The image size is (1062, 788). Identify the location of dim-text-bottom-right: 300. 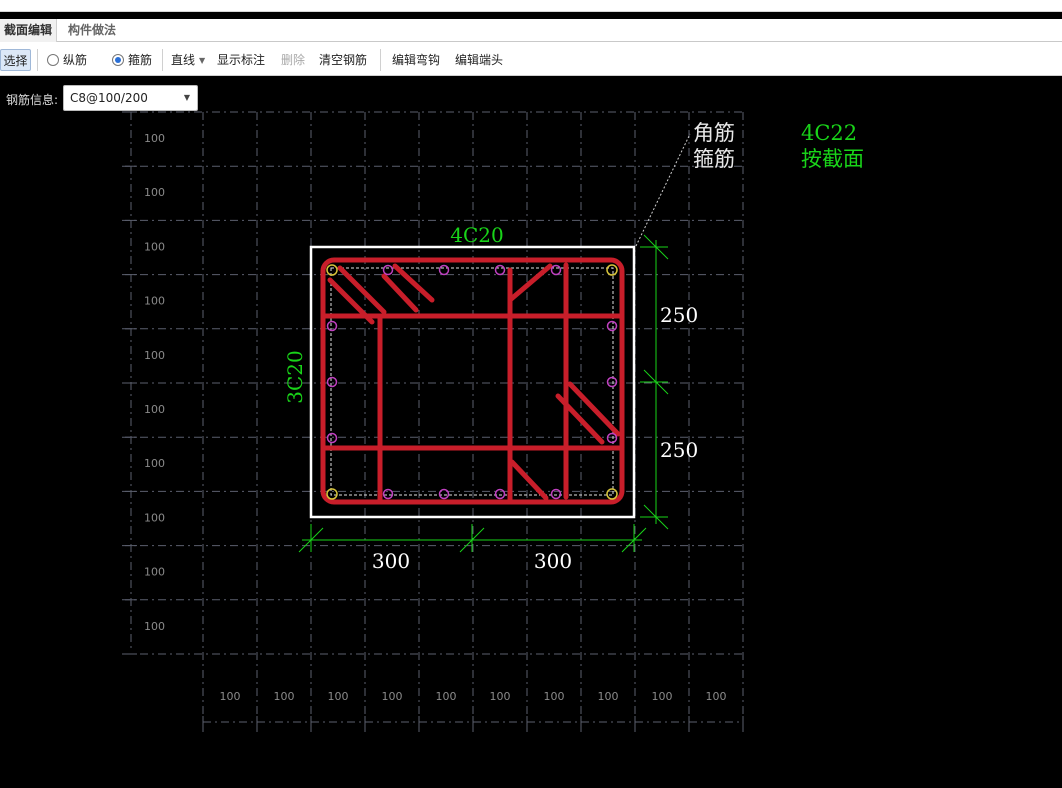
(553, 561).